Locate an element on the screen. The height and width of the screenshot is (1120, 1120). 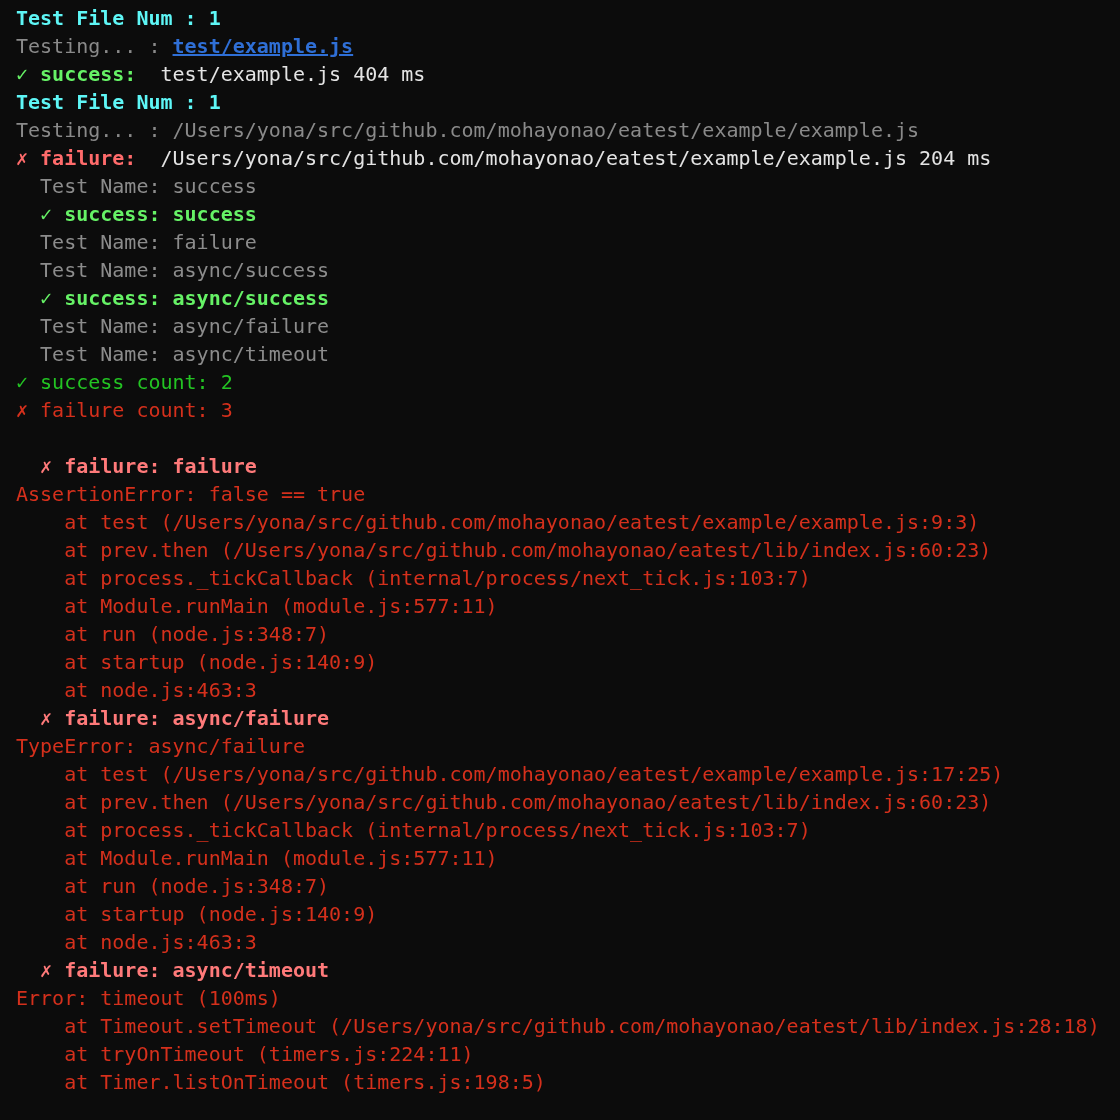
success-count: ✓ success count: 2 is located at coordinates (124, 382).